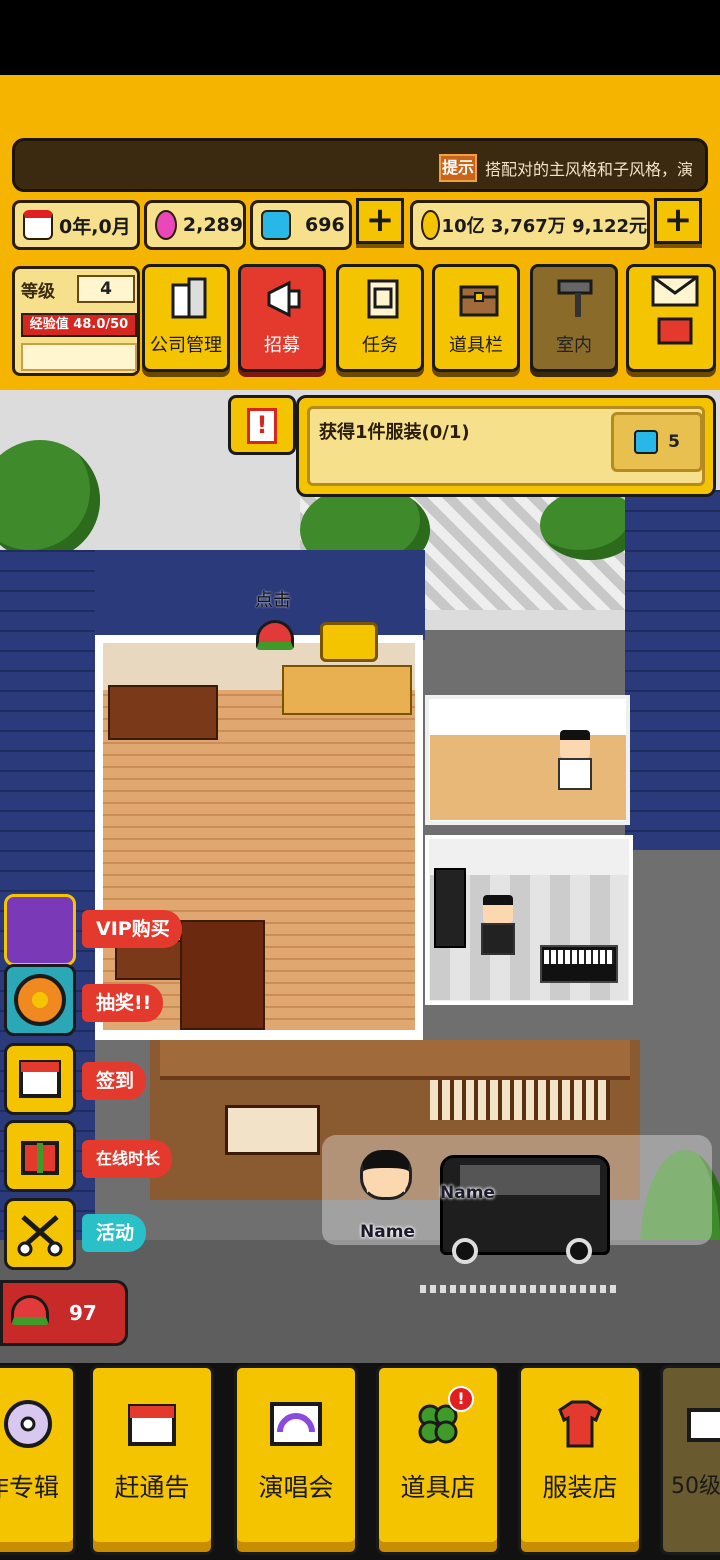 Image resolution: width=720 pixels, height=1560 pixels. Describe the element at coordinates (579, 957) in the screenshot. I see `piano-keys` at that location.